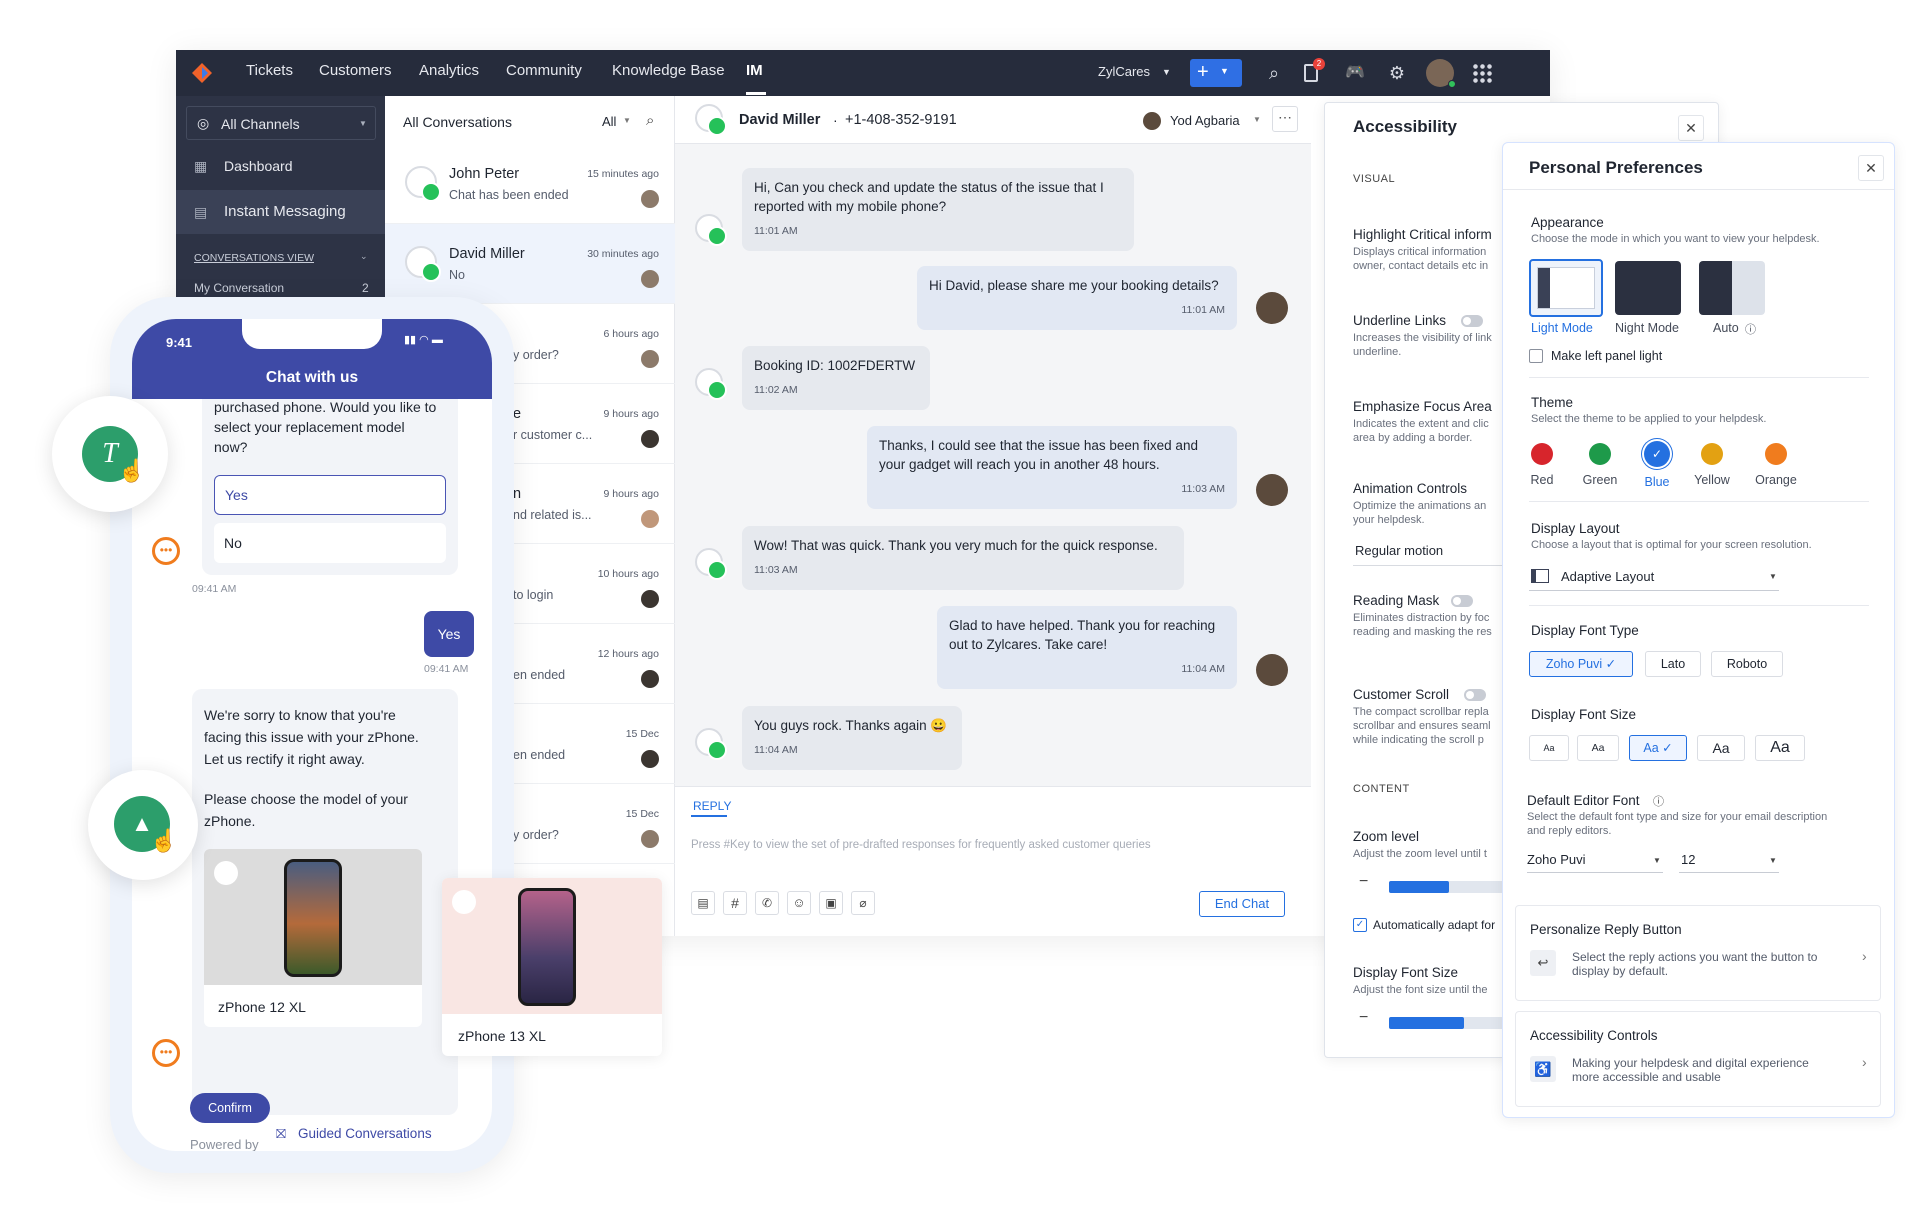 This screenshot has width=1920, height=1217. Describe the element at coordinates (1657, 454) in the screenshot. I see `theme-swatch-blue-selected: ✓` at that location.